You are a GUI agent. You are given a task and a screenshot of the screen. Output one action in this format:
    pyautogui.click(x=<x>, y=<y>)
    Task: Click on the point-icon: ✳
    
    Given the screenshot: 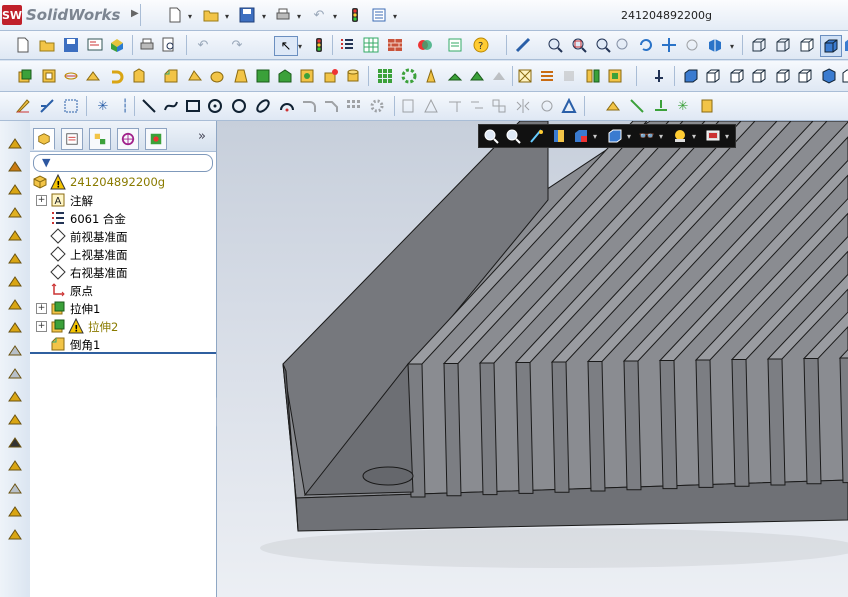 What is the action you would take?
    pyautogui.click(x=103, y=106)
    